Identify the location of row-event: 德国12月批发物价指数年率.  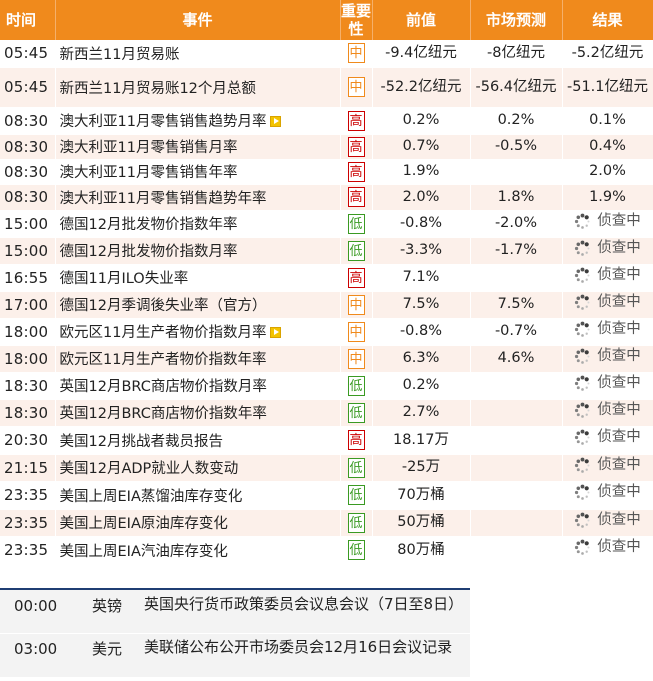
(198, 224).